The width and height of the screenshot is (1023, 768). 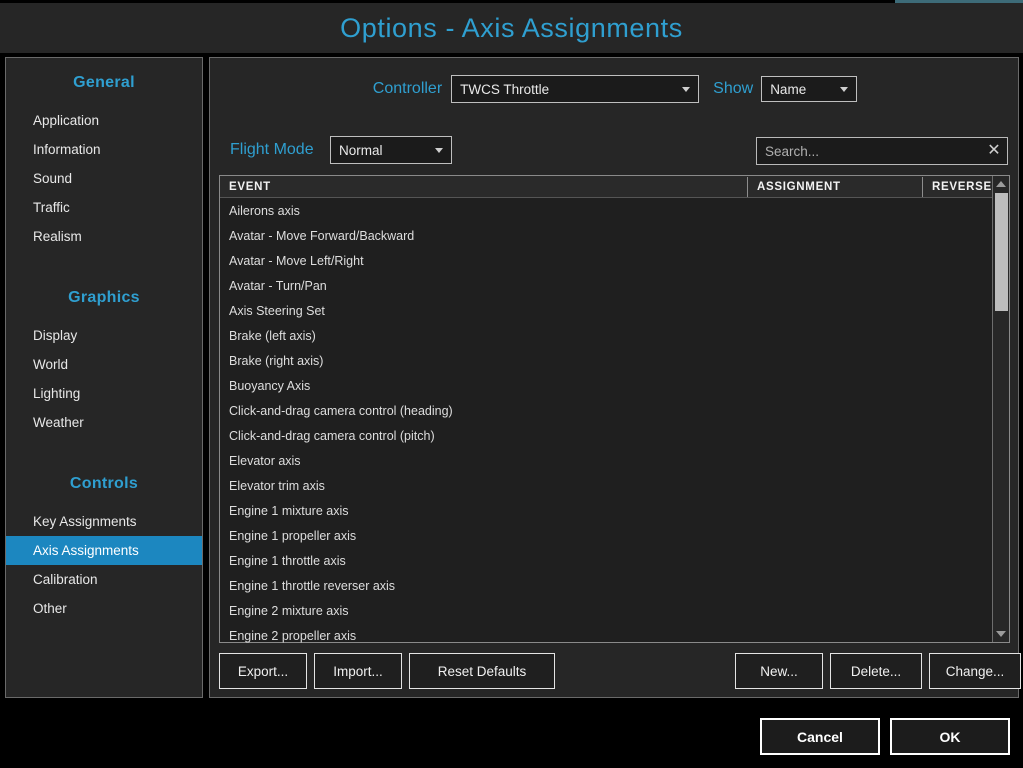 I want to click on title-bar: Options - Axis Assignments, so click(x=511, y=28).